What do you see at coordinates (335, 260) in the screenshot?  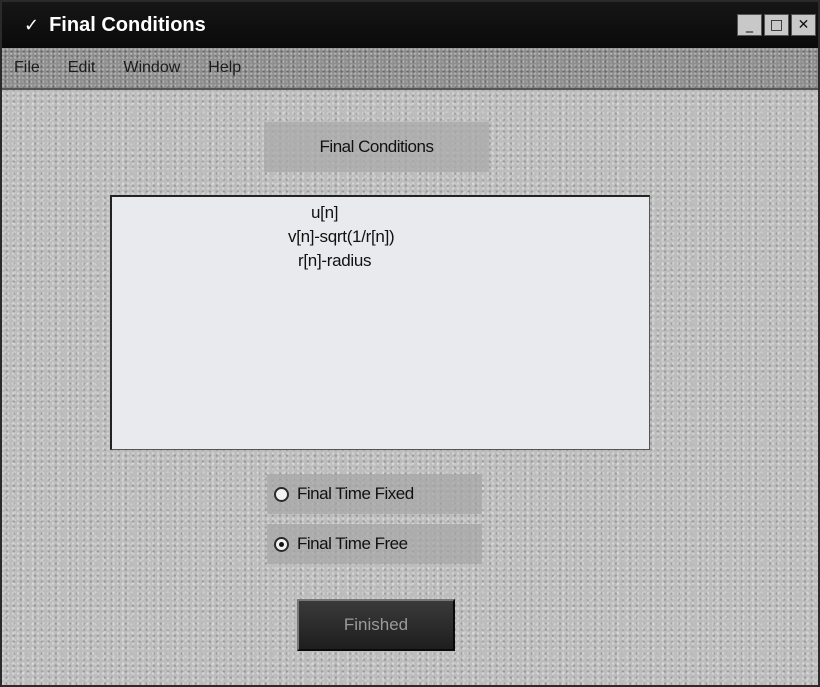 I see `condition-line: r[n]-radius` at bounding box center [335, 260].